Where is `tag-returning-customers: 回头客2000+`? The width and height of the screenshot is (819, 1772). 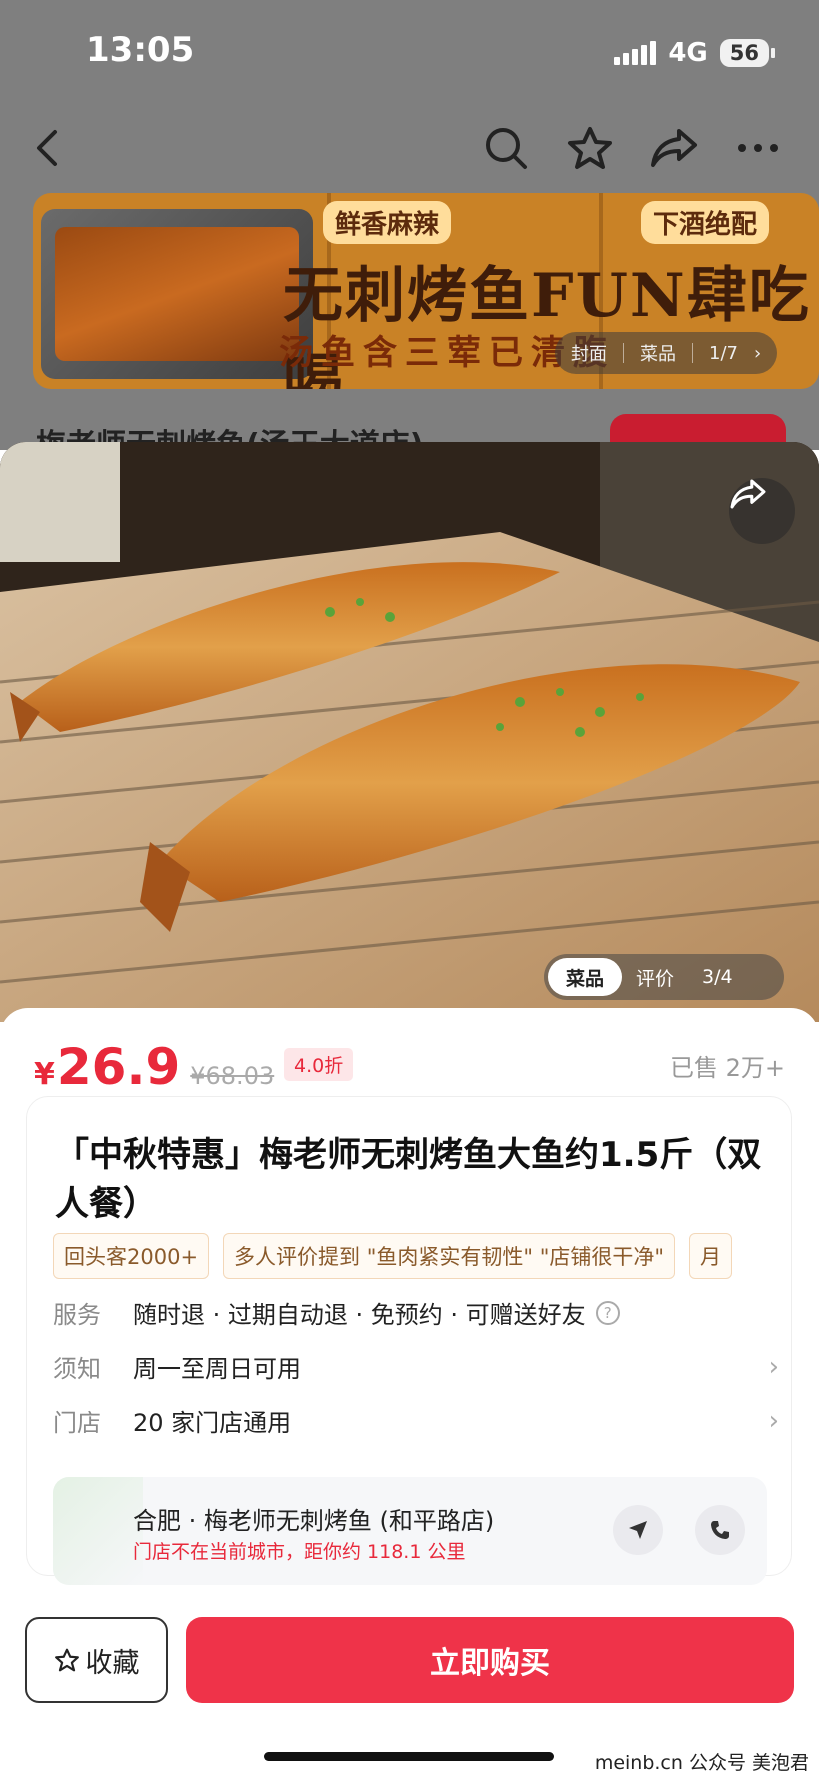 tag-returning-customers: 回头客2000+ is located at coordinates (131, 1256).